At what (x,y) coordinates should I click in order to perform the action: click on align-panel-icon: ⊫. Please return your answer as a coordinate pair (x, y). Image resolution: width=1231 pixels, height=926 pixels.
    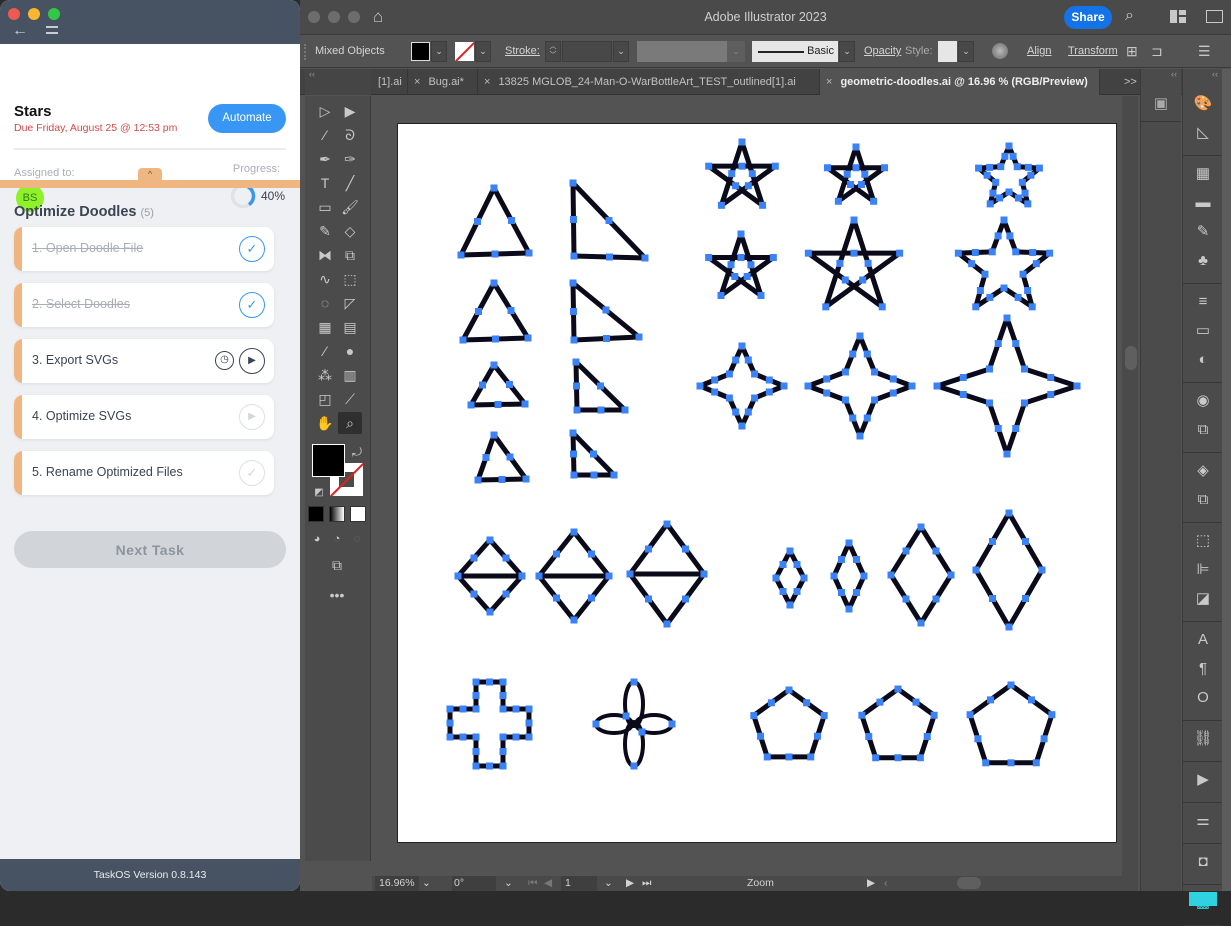
    Looking at the image, I should click on (1203, 570).